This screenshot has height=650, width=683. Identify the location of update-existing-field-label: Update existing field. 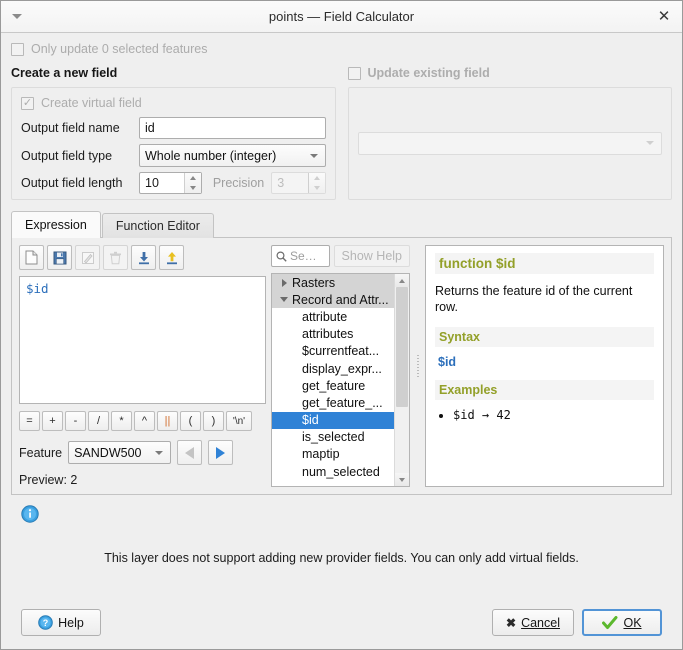
(428, 73).